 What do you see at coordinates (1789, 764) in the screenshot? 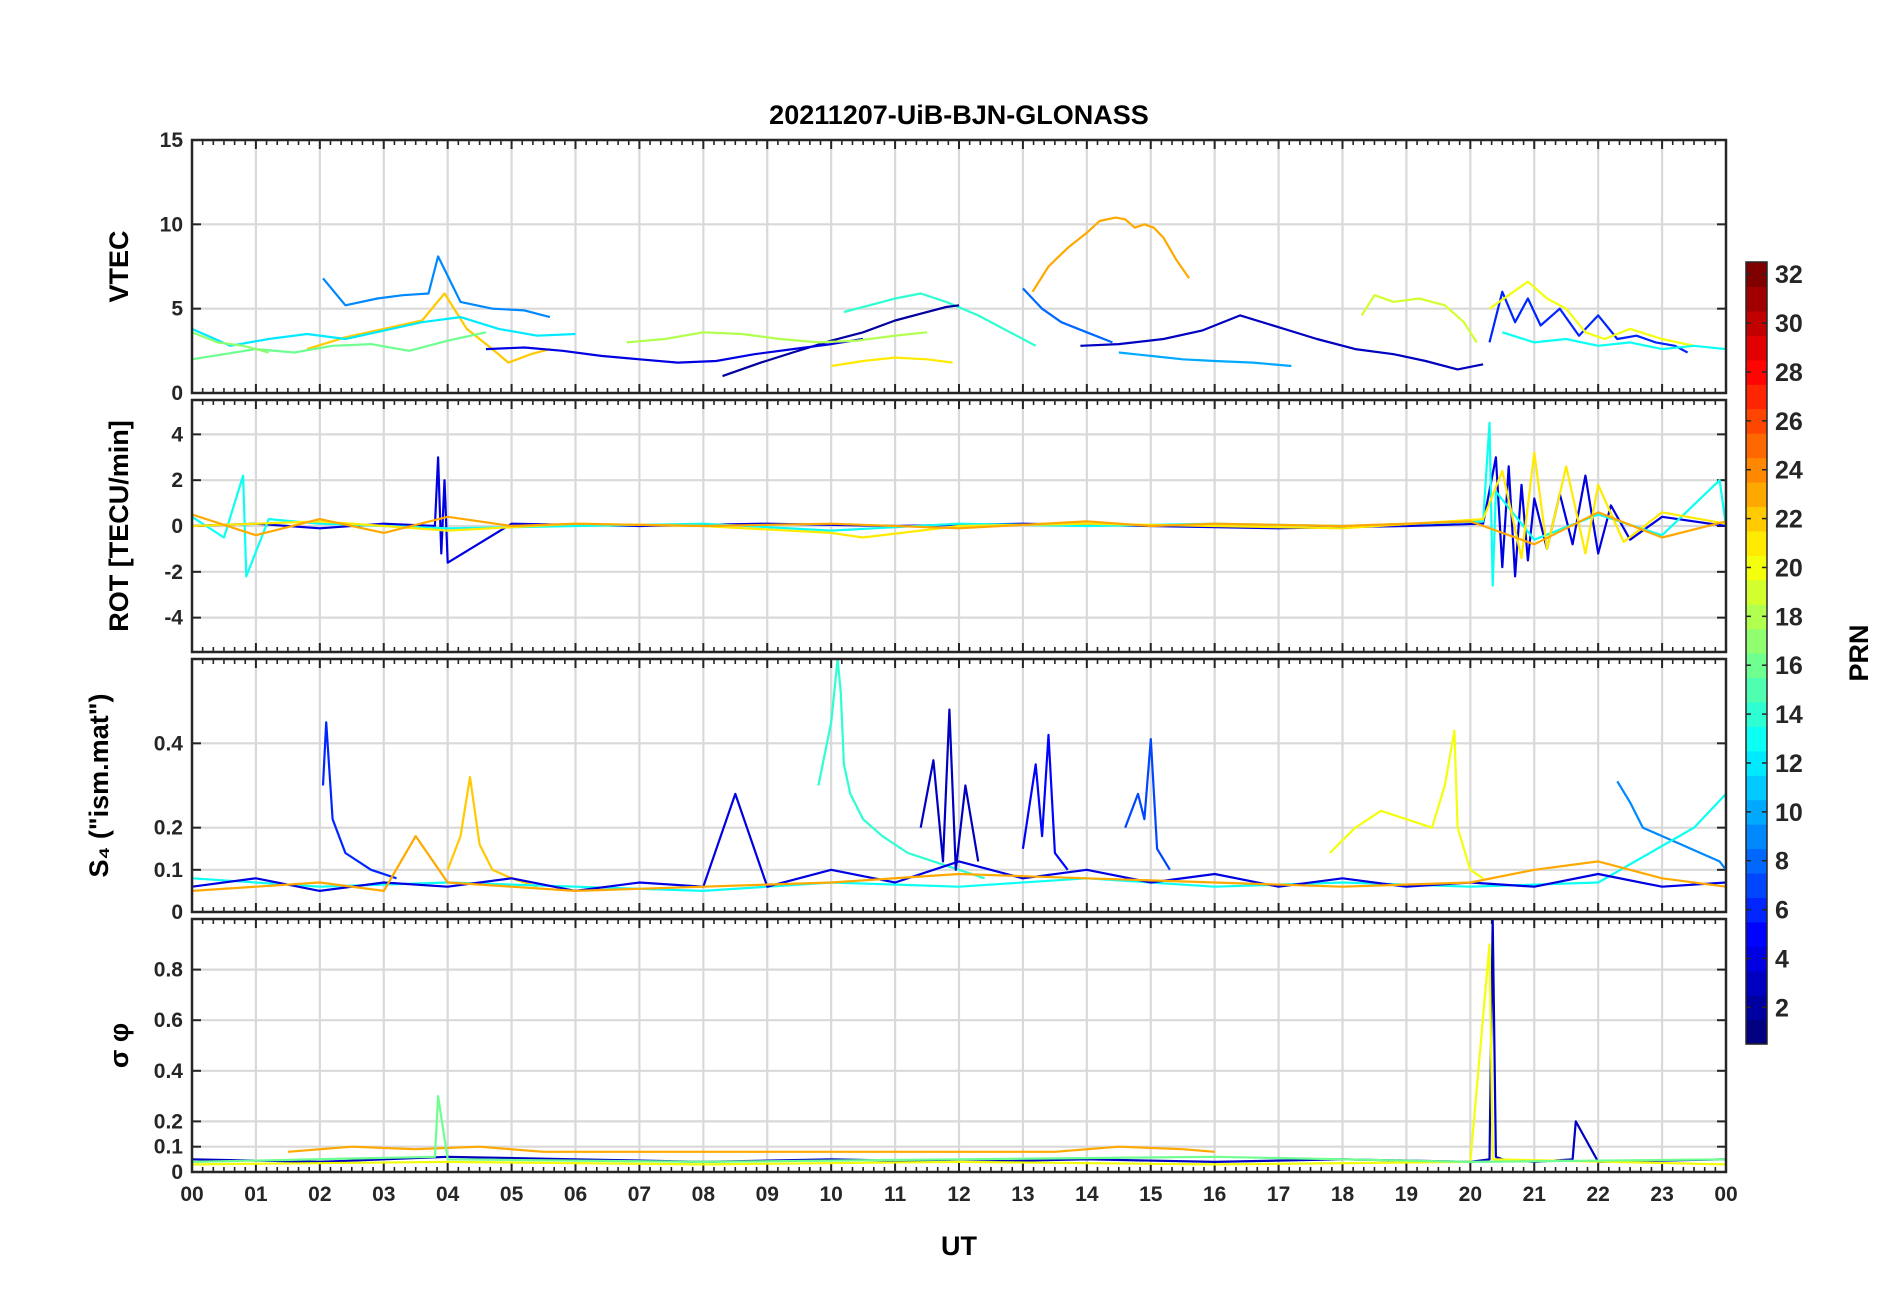
I see `colorbar-tick-label: 12` at bounding box center [1789, 764].